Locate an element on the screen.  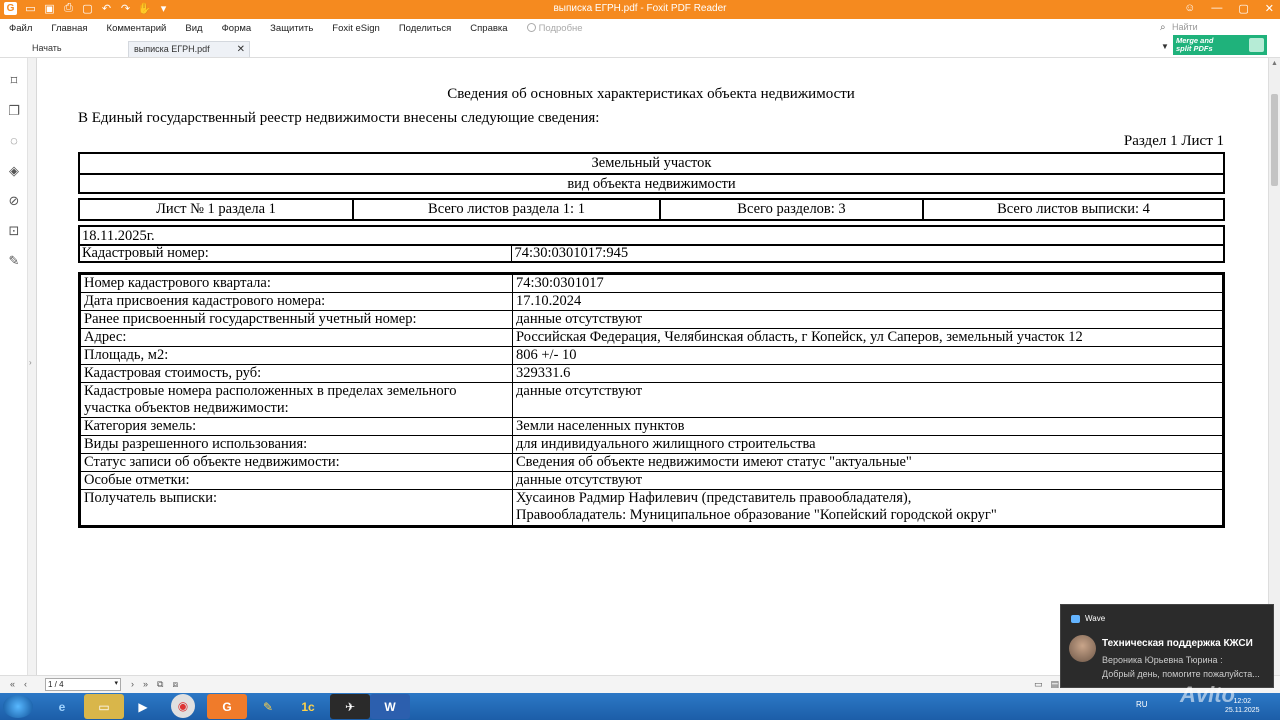
panel-splitter: › is located at coordinates (32, 366).